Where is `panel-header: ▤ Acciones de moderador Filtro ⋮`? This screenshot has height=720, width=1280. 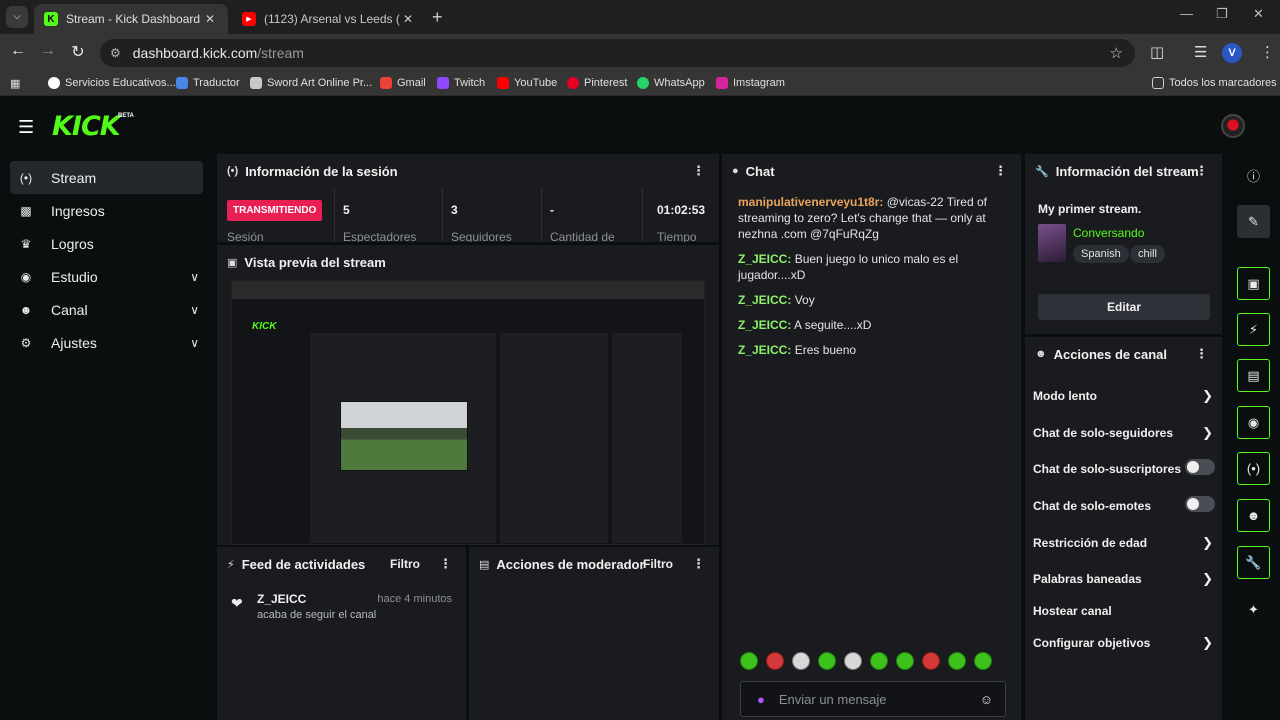 panel-header: ▤ Acciones de moderador Filtro ⋮ is located at coordinates (594, 564).